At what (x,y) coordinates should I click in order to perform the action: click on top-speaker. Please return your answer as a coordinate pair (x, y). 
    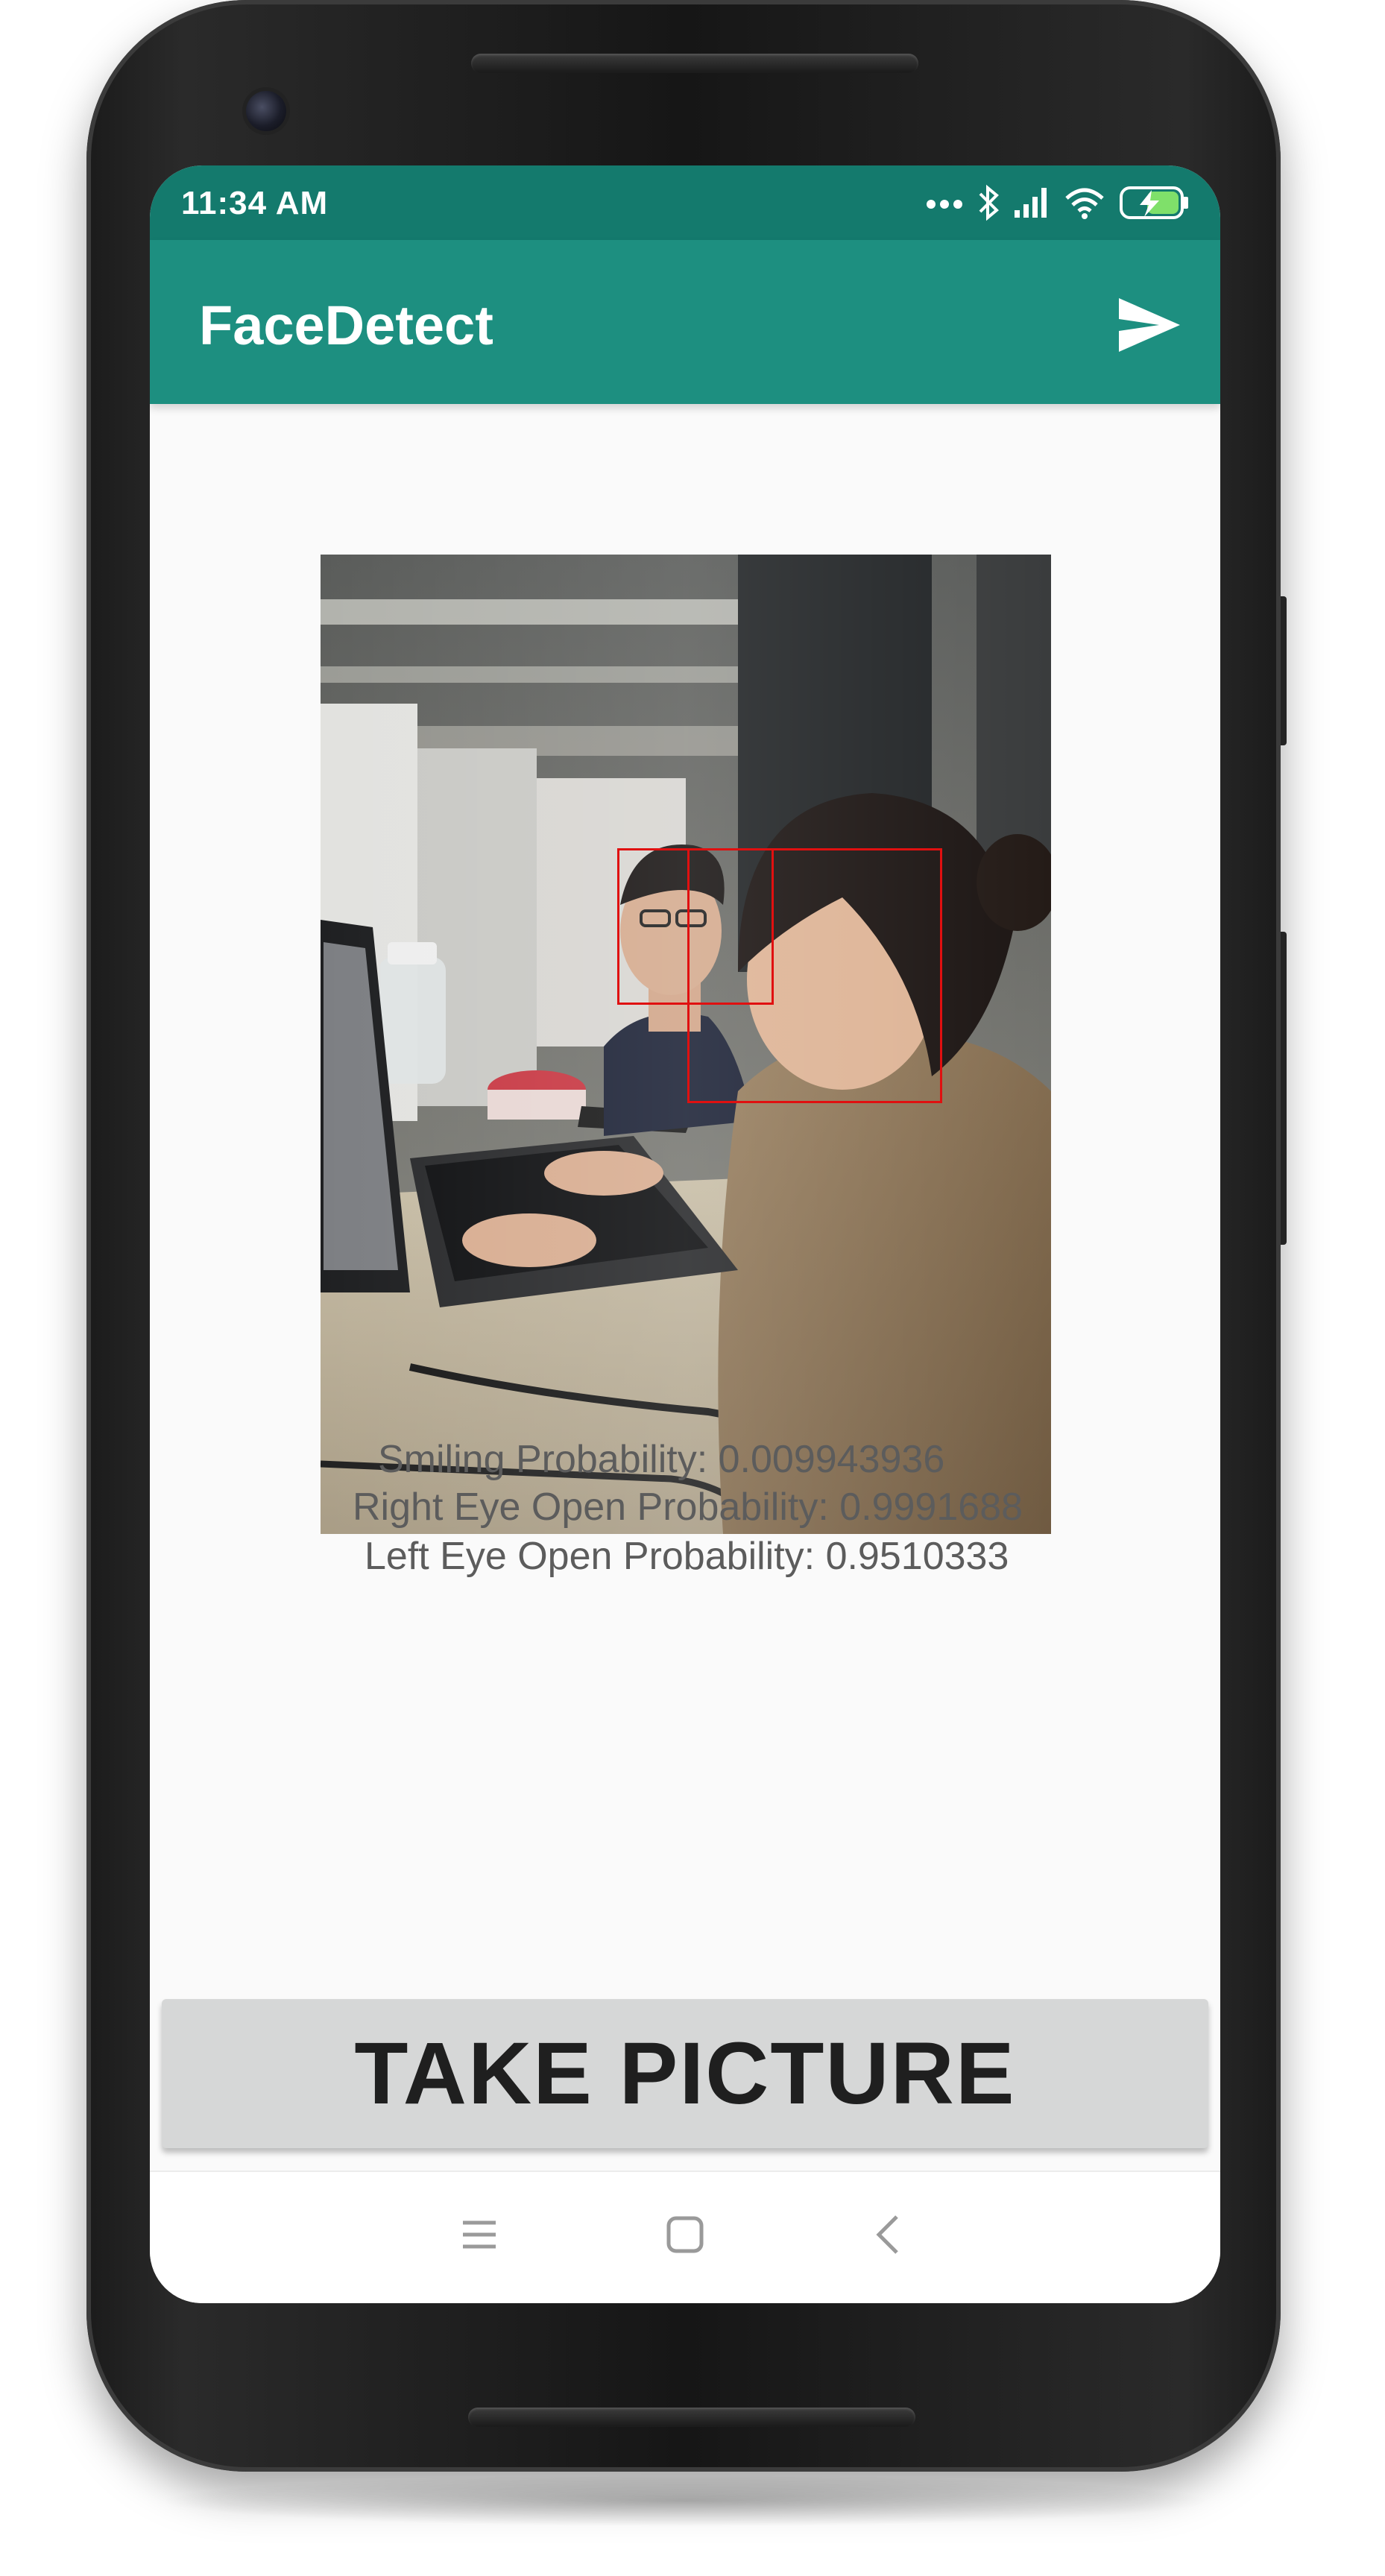
    Looking at the image, I should click on (694, 64).